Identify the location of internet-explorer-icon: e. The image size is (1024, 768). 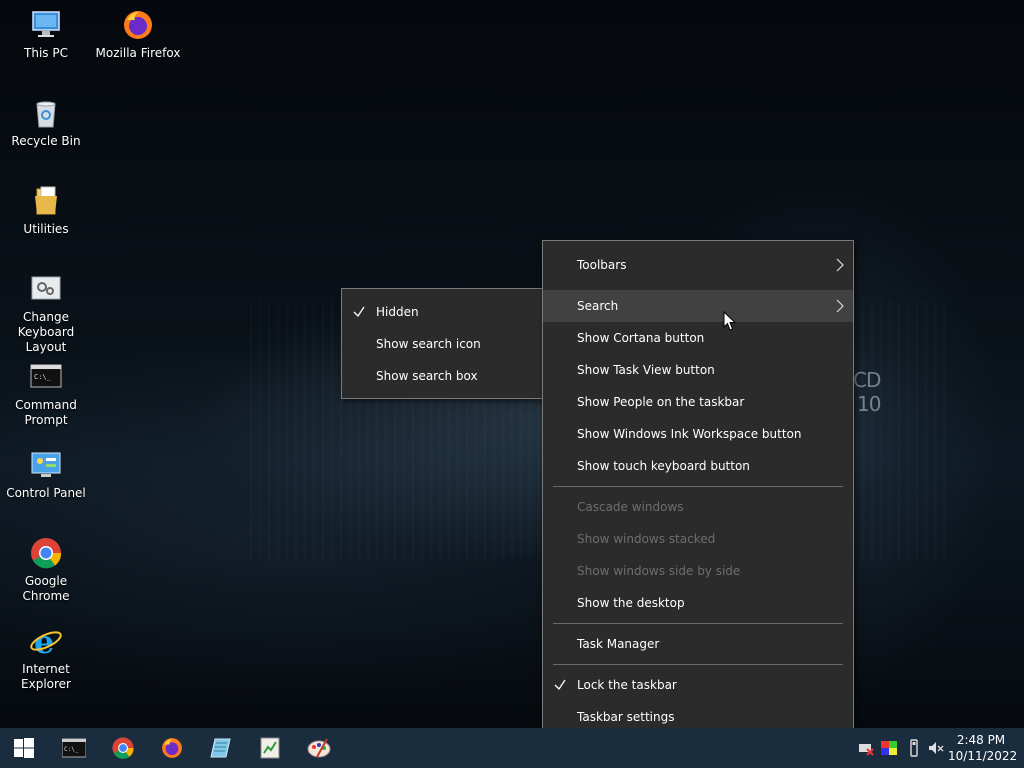
(46, 641).